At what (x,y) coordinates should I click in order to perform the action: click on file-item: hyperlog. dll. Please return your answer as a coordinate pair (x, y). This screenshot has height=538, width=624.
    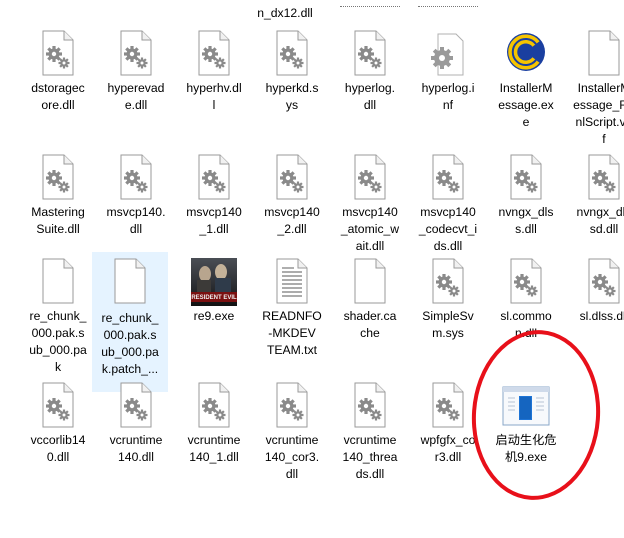
    Looking at the image, I should click on (370, 72).